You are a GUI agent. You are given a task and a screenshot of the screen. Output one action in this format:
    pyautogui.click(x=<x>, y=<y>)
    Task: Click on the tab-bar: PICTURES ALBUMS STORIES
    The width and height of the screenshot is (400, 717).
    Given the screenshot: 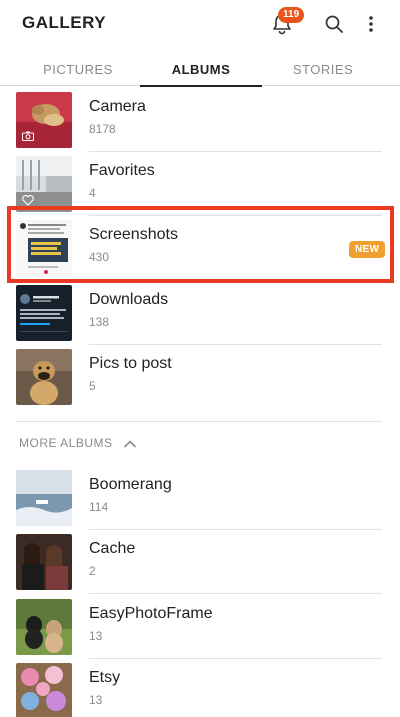 What is the action you would take?
    pyautogui.click(x=200, y=69)
    